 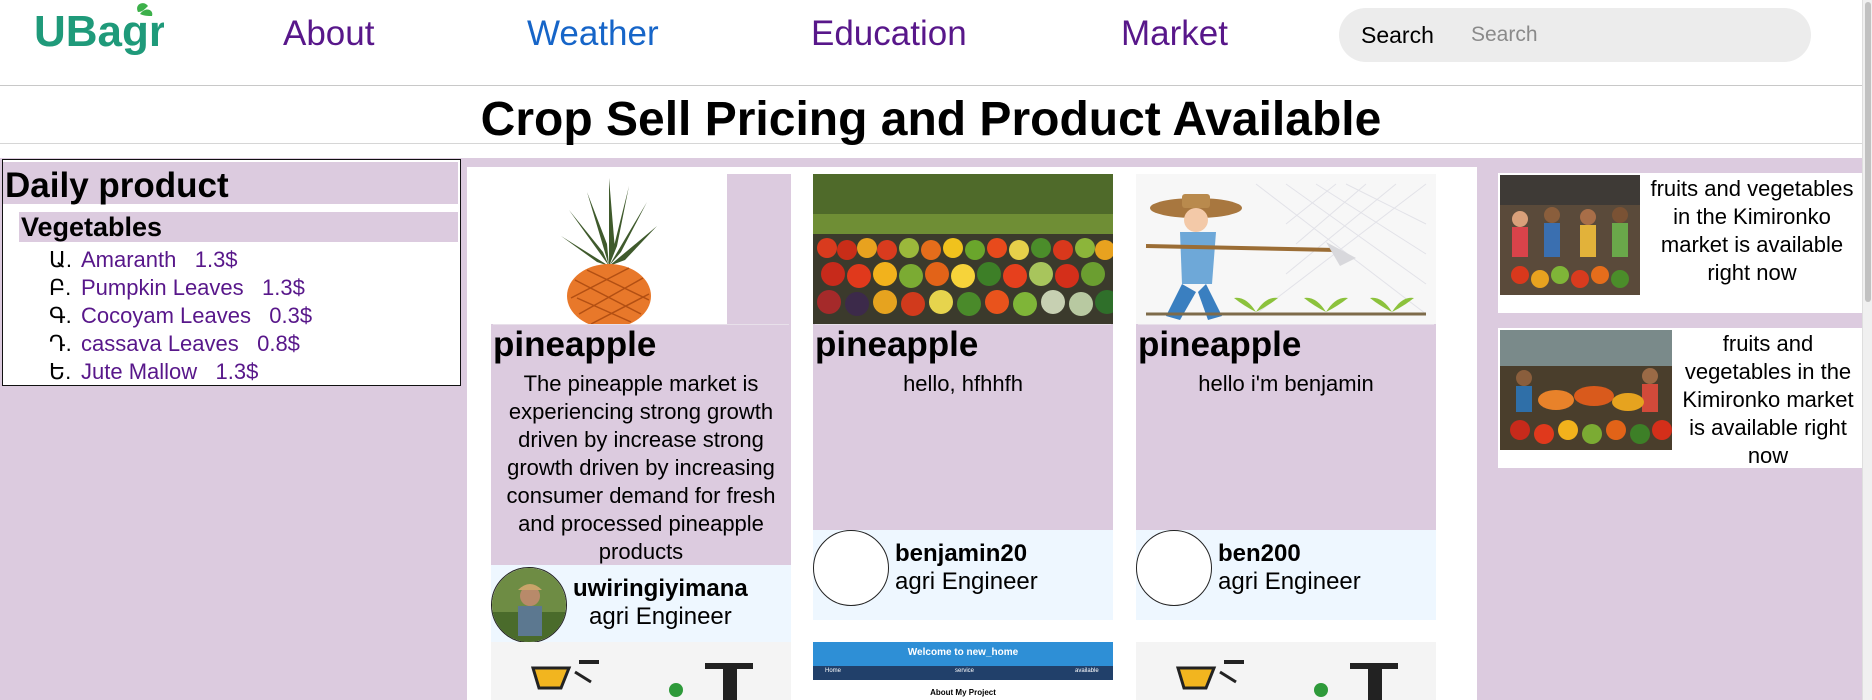 I want to click on farmer-image, so click(x=1286, y=249).